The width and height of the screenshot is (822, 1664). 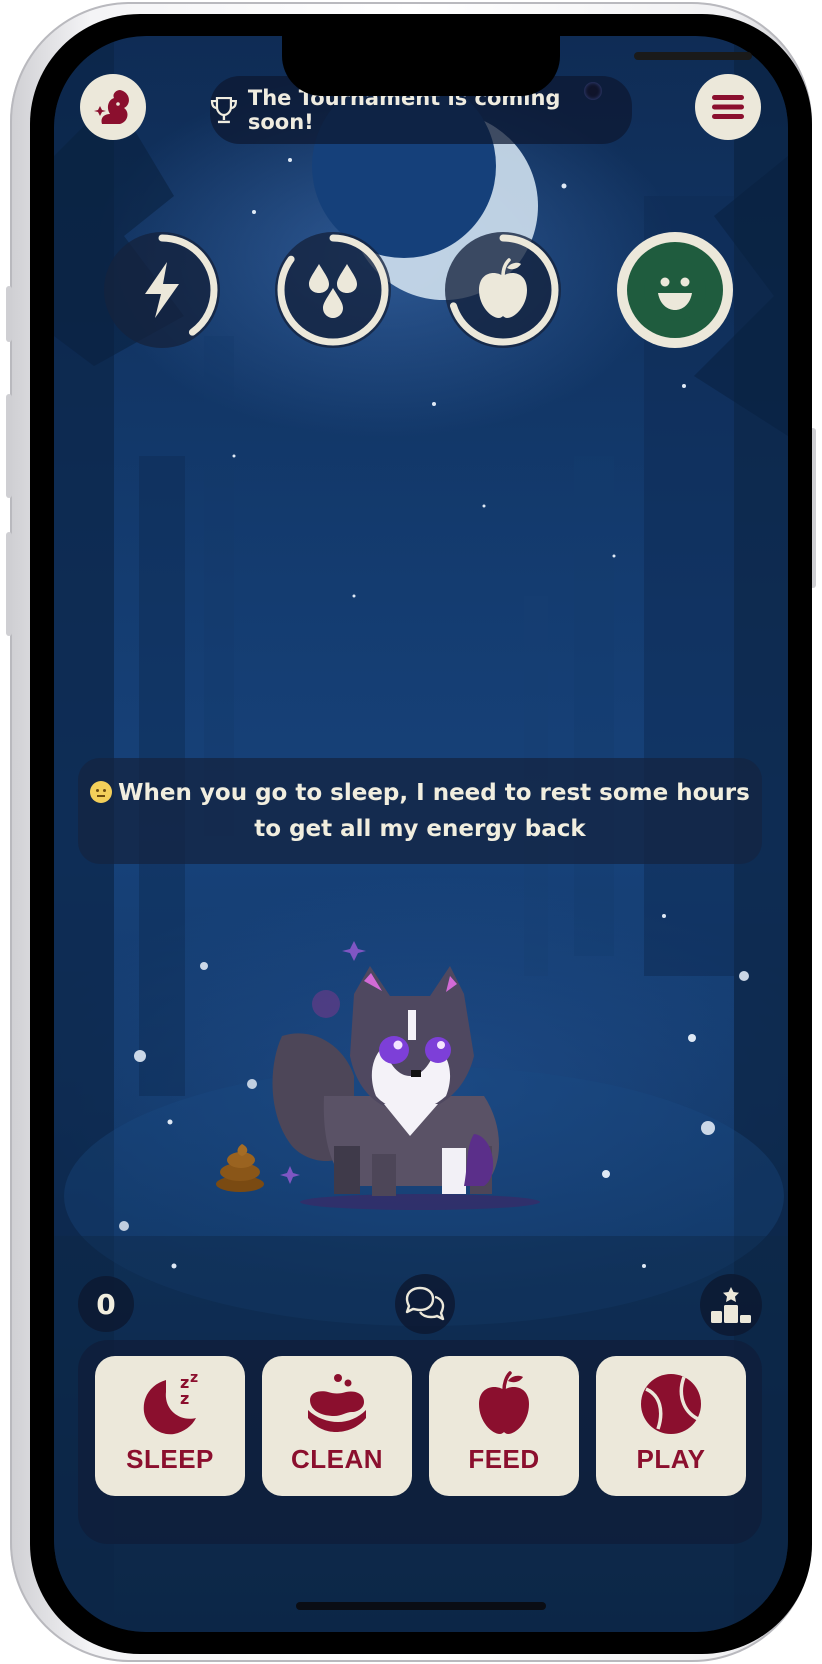 I want to click on clean-label: CLEAN, so click(x=337, y=1459).